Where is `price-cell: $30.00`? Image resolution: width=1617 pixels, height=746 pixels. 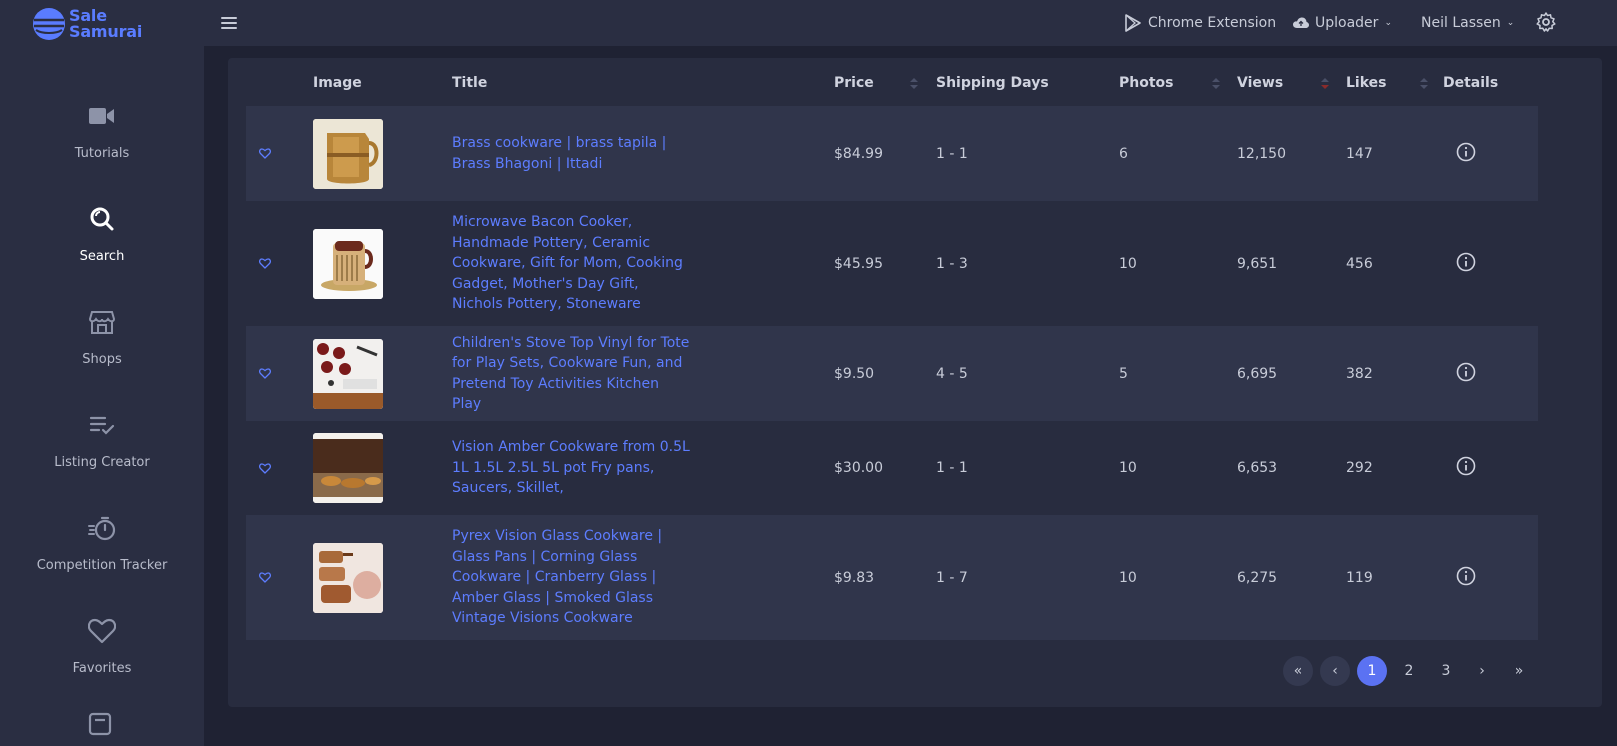 price-cell: $30.00 is located at coordinates (858, 468).